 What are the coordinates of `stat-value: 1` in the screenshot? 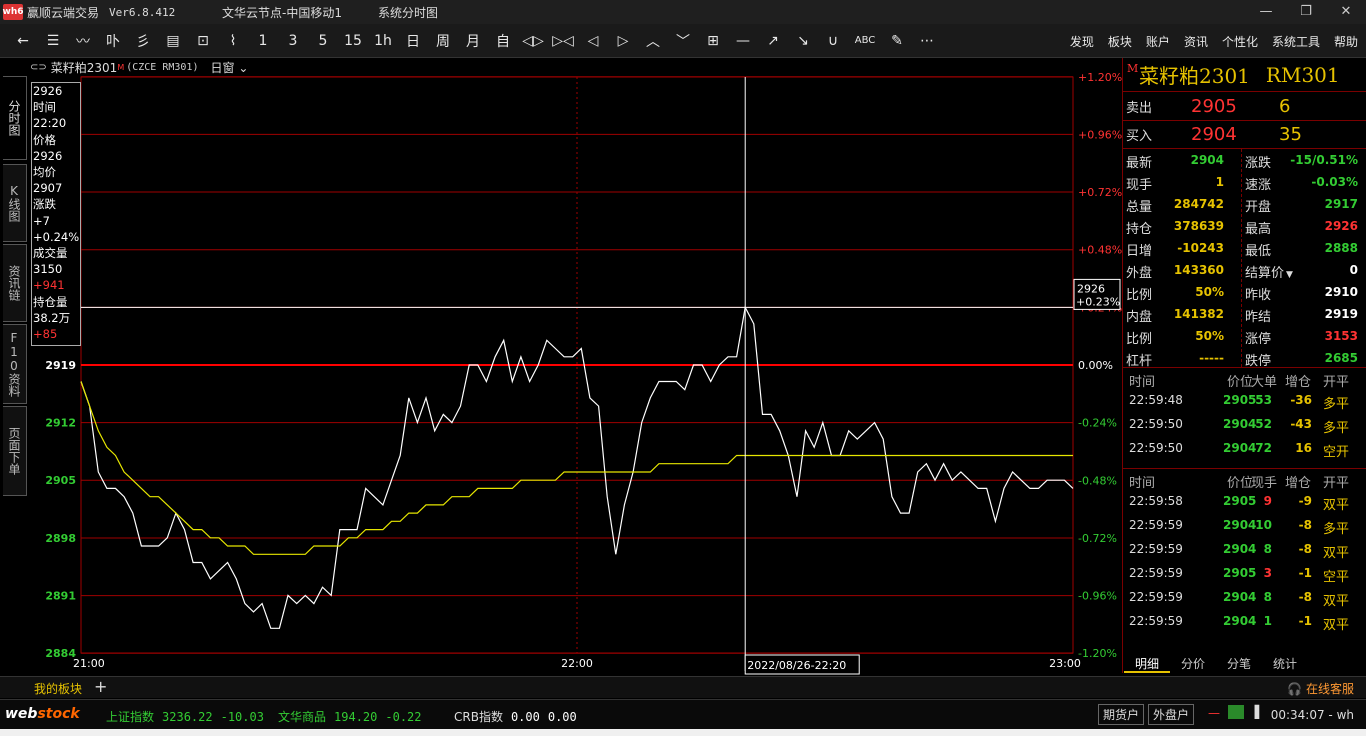 It's located at (1219, 182).